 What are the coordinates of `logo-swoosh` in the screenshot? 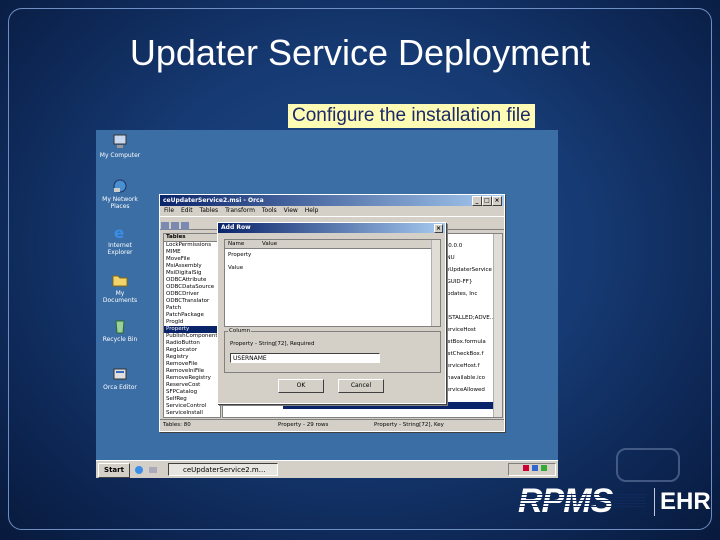 It's located at (648, 465).